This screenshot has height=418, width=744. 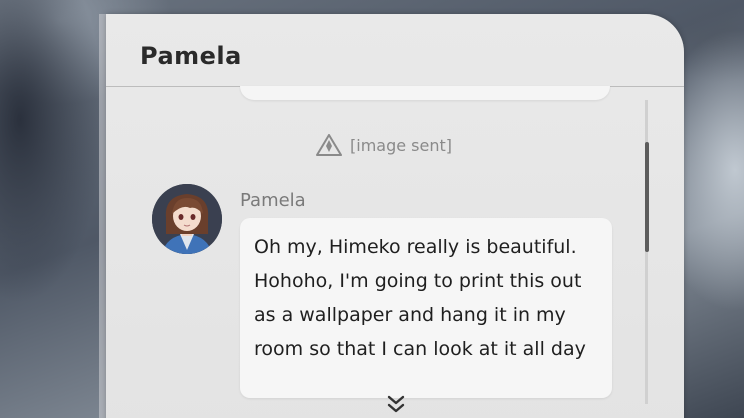 I want to click on image-sent-label: [image sent], so click(x=401, y=145).